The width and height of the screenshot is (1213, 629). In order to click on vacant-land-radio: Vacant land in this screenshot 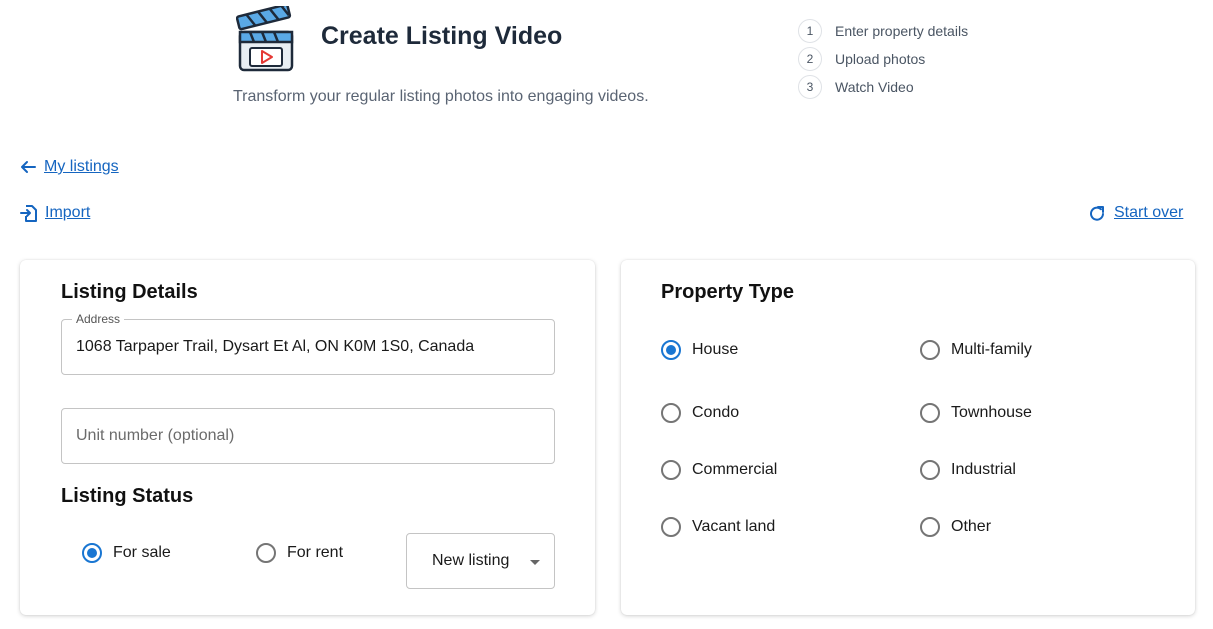, I will do `click(718, 527)`.